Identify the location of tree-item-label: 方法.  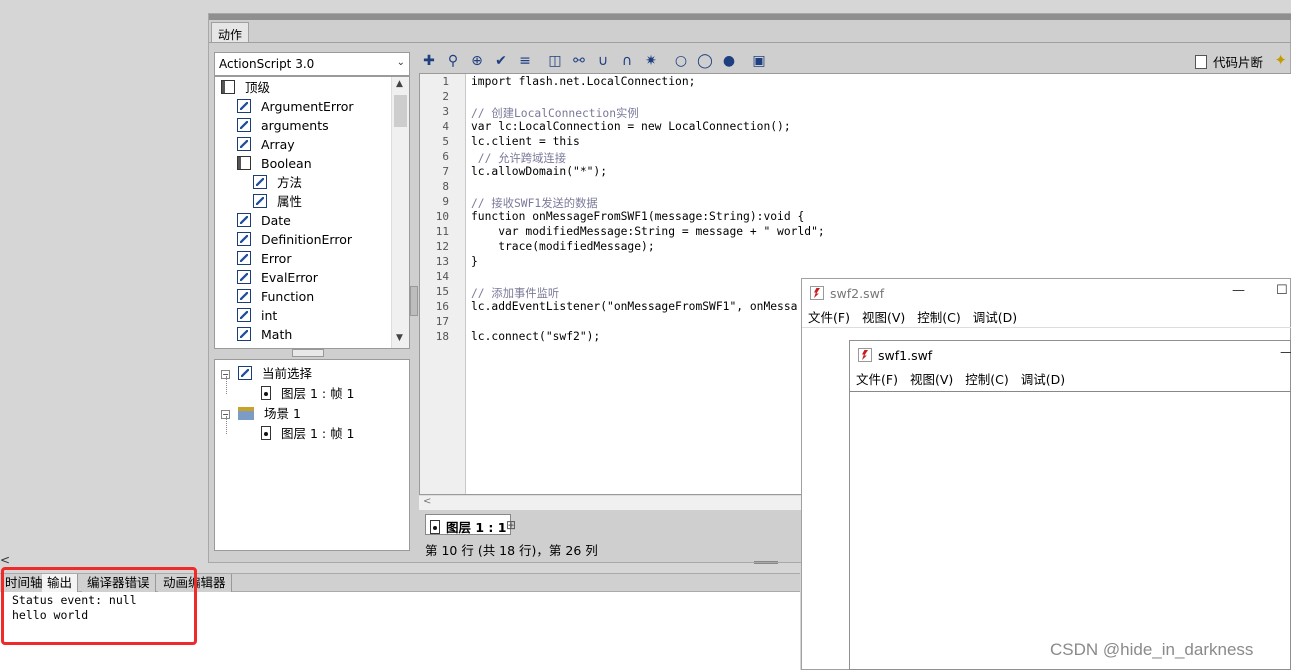
(290, 182).